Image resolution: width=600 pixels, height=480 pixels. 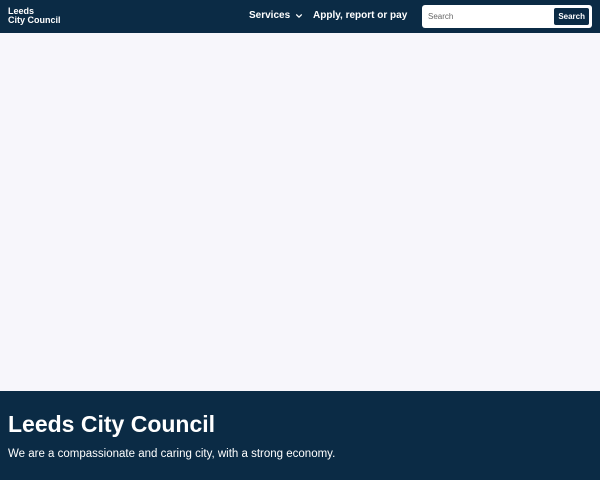 I want to click on search-button: Search, so click(x=571, y=16).